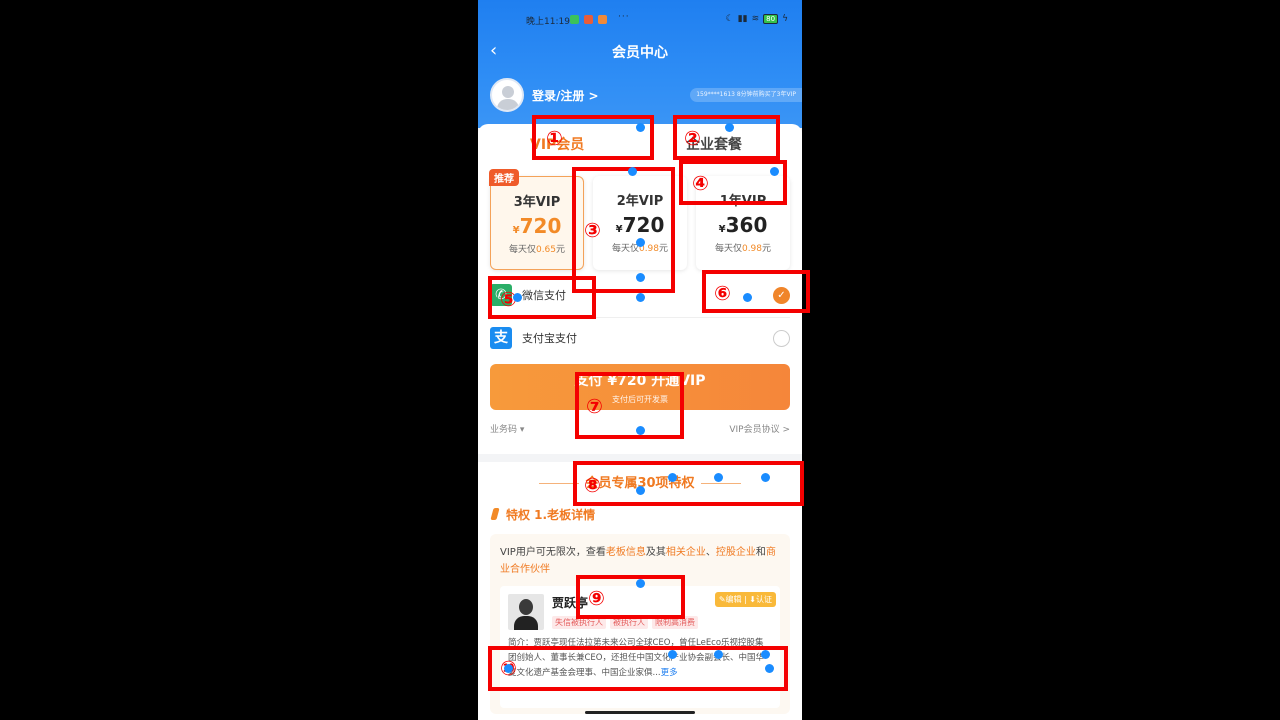 The image size is (1280, 720). I want to click on annotation-label-2: ②, so click(692, 138).